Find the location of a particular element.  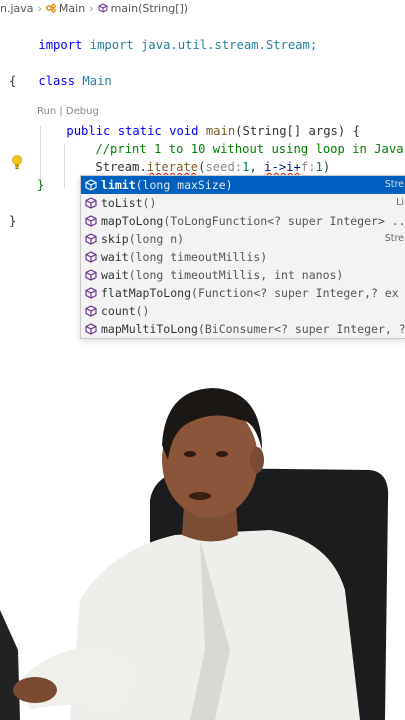

code-line-5: public static void main(String[] args) { is located at coordinates (198, 121).